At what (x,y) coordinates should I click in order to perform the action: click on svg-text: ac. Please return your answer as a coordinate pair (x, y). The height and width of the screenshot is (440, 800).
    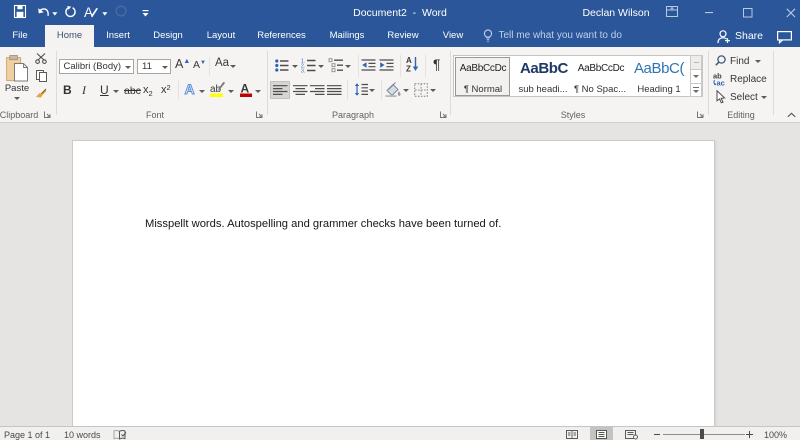
    Looking at the image, I should click on (721, 83).